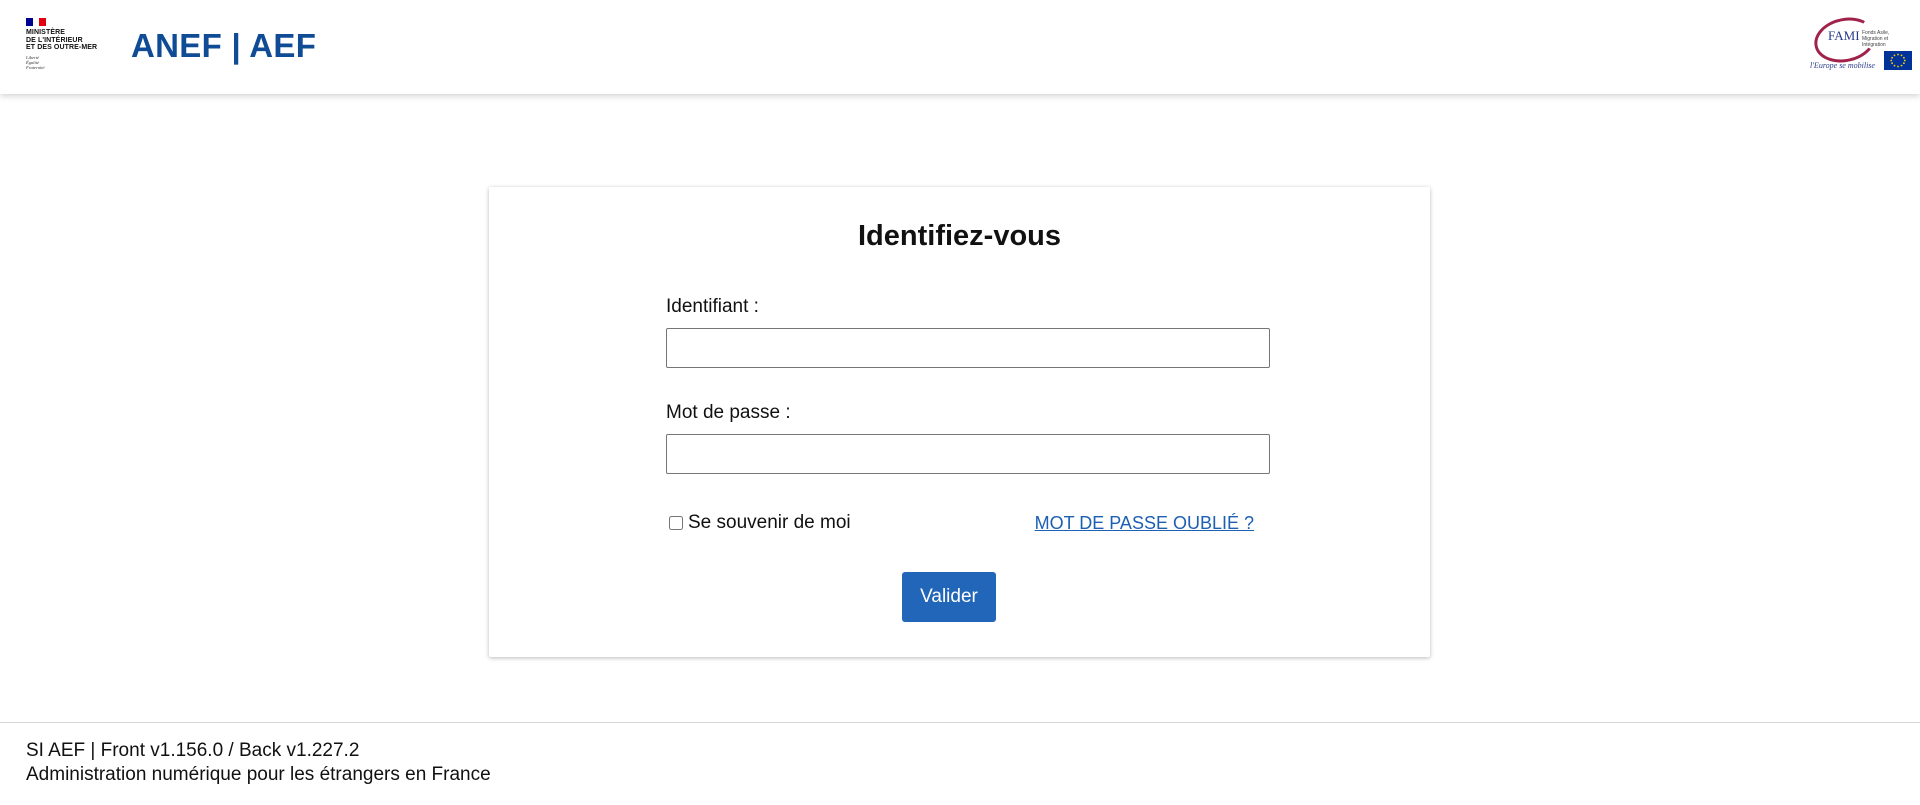 This screenshot has width=1920, height=805. What do you see at coordinates (193, 750) in the screenshot?
I see `footer-version: SI AEF | Front v1.156.0 / Back v1.227.2` at bounding box center [193, 750].